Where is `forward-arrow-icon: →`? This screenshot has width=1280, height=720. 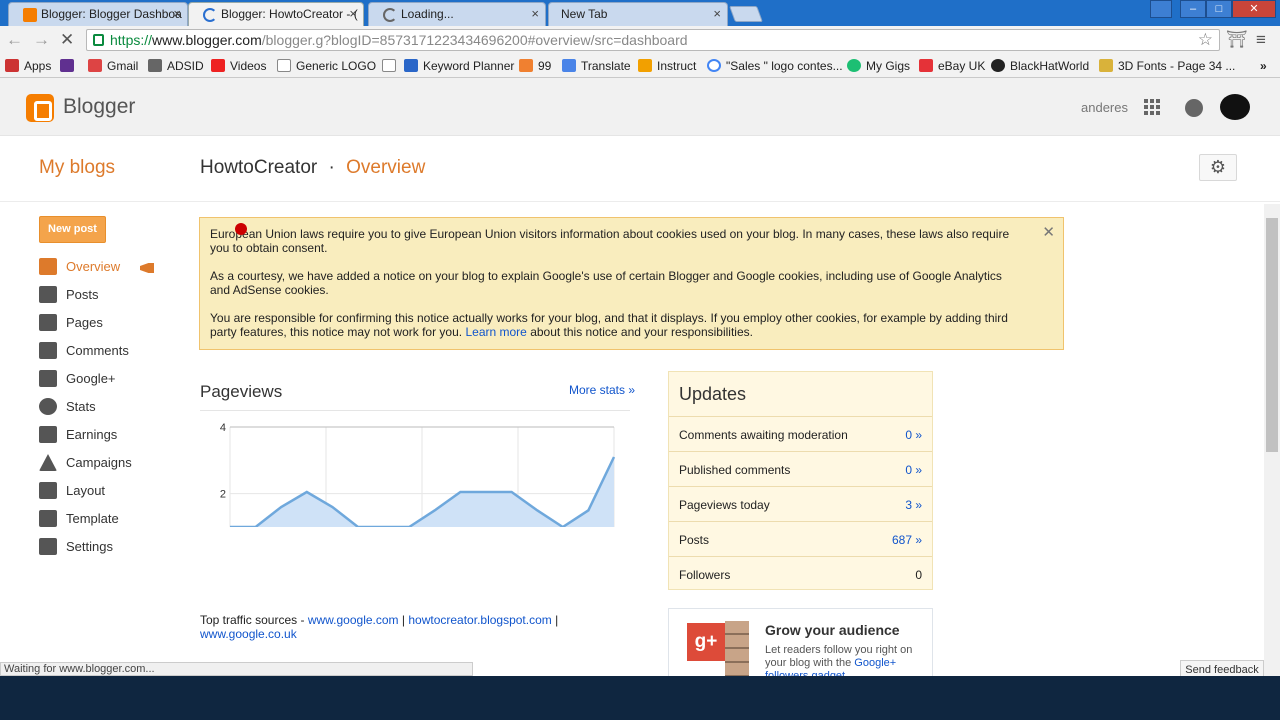 forward-arrow-icon: → is located at coordinates (41, 40).